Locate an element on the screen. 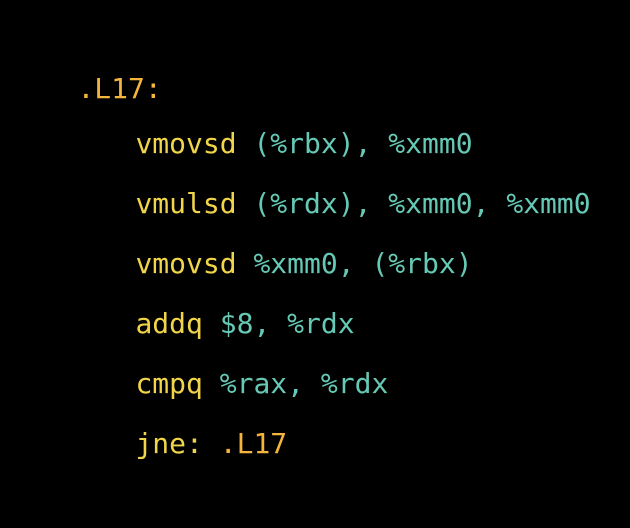 This screenshot has height=528, width=630. jump-target-label: .L17 is located at coordinates (245, 443).